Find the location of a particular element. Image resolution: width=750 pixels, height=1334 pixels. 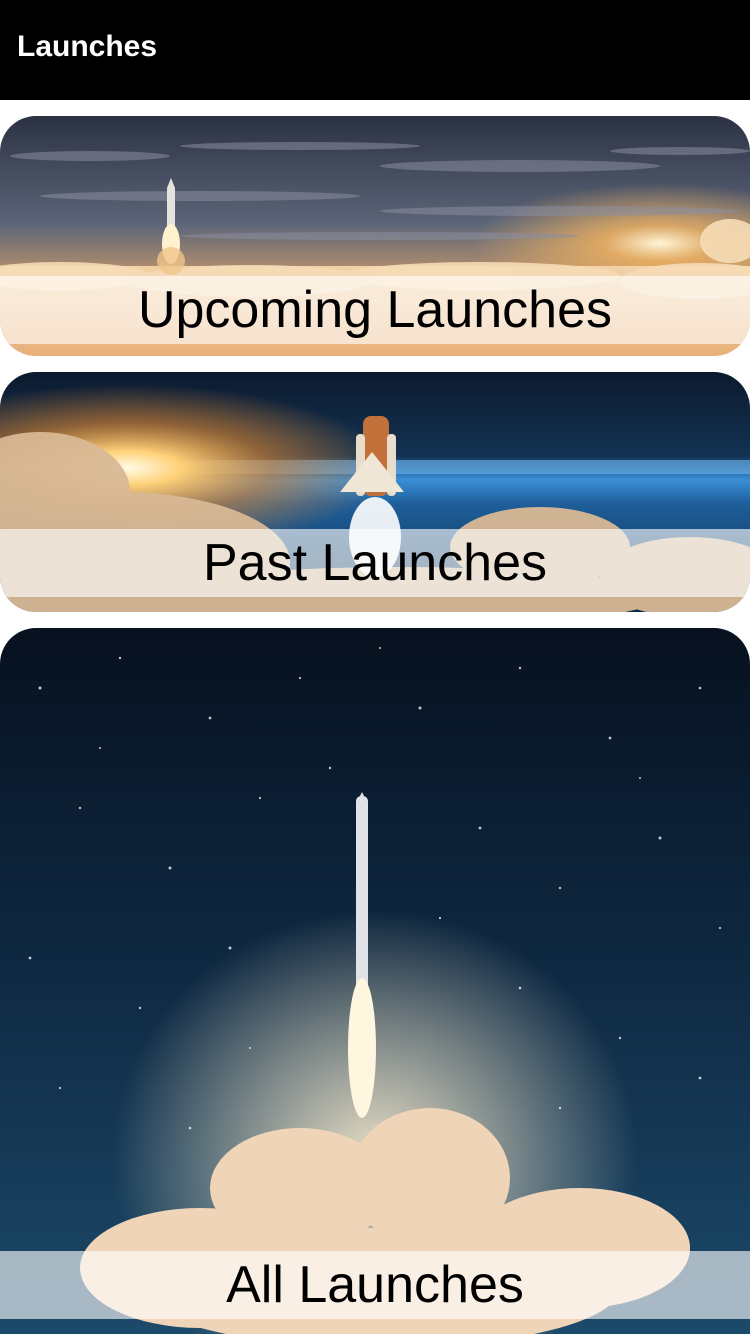

all-launches-caption: All Launches is located at coordinates (375, 1285).